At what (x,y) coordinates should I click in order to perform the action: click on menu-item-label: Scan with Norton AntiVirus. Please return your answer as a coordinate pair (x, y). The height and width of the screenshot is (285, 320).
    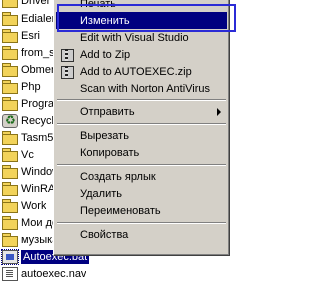
    Looking at the image, I should click on (145, 88).